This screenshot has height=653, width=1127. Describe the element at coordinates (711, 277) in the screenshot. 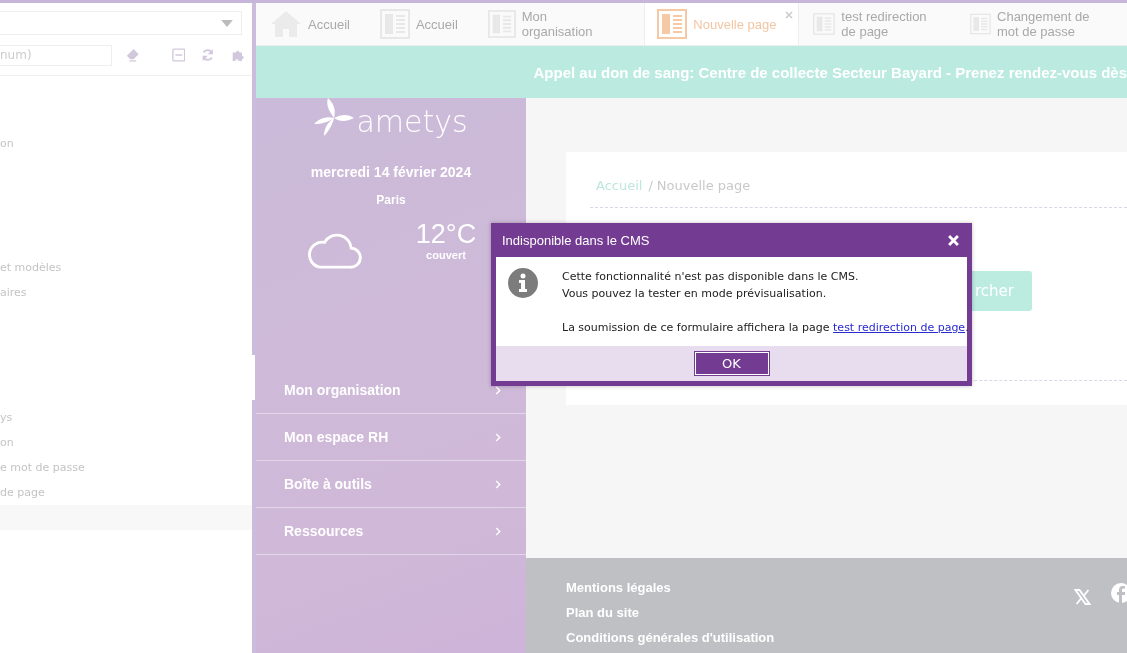

I see `dialog-message: Cette fonctionnalité n'est pas disponible dans le CMS.` at that location.